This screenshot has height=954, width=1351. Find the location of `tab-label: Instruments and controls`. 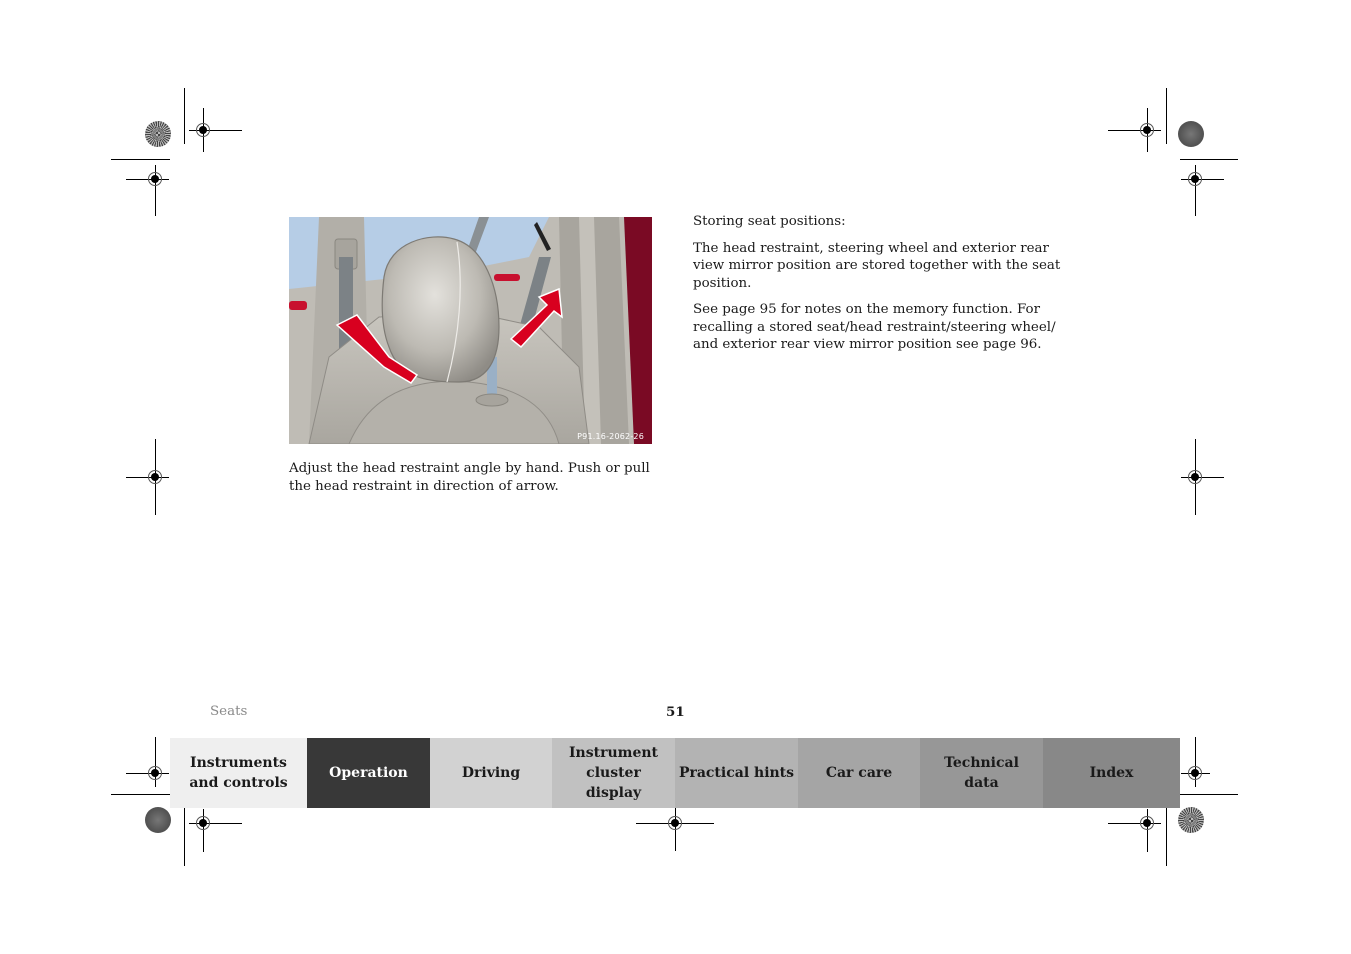

tab-label: Instruments and controls is located at coordinates (238, 773).